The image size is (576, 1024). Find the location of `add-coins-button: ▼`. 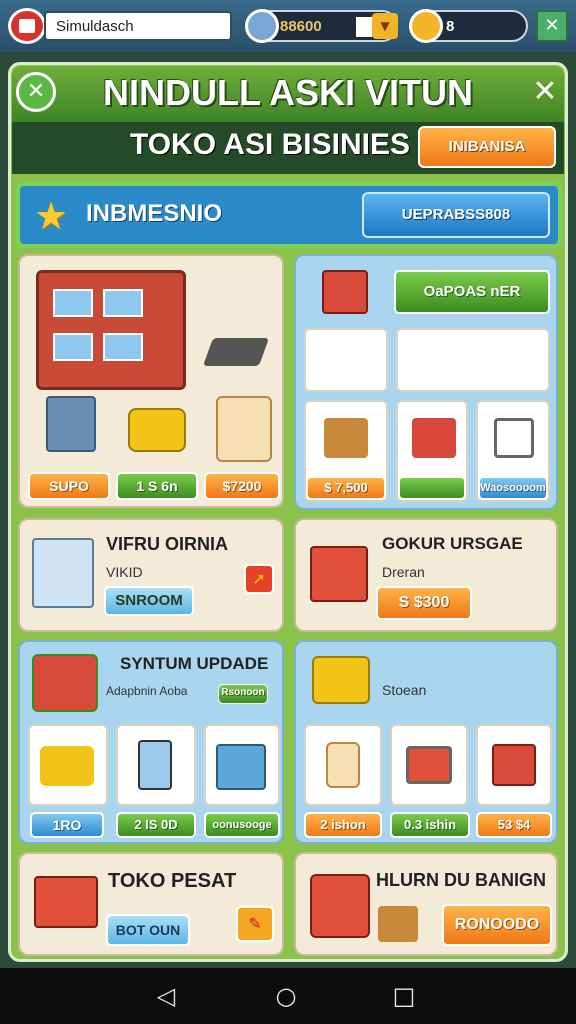

add-coins-button: ▼ is located at coordinates (385, 26).